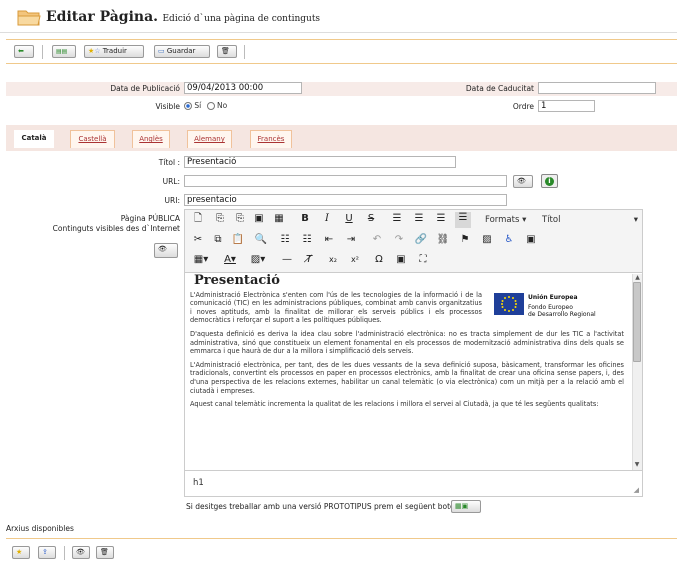  I want to click on table-insert-icon: ▦▾, so click(201, 262).